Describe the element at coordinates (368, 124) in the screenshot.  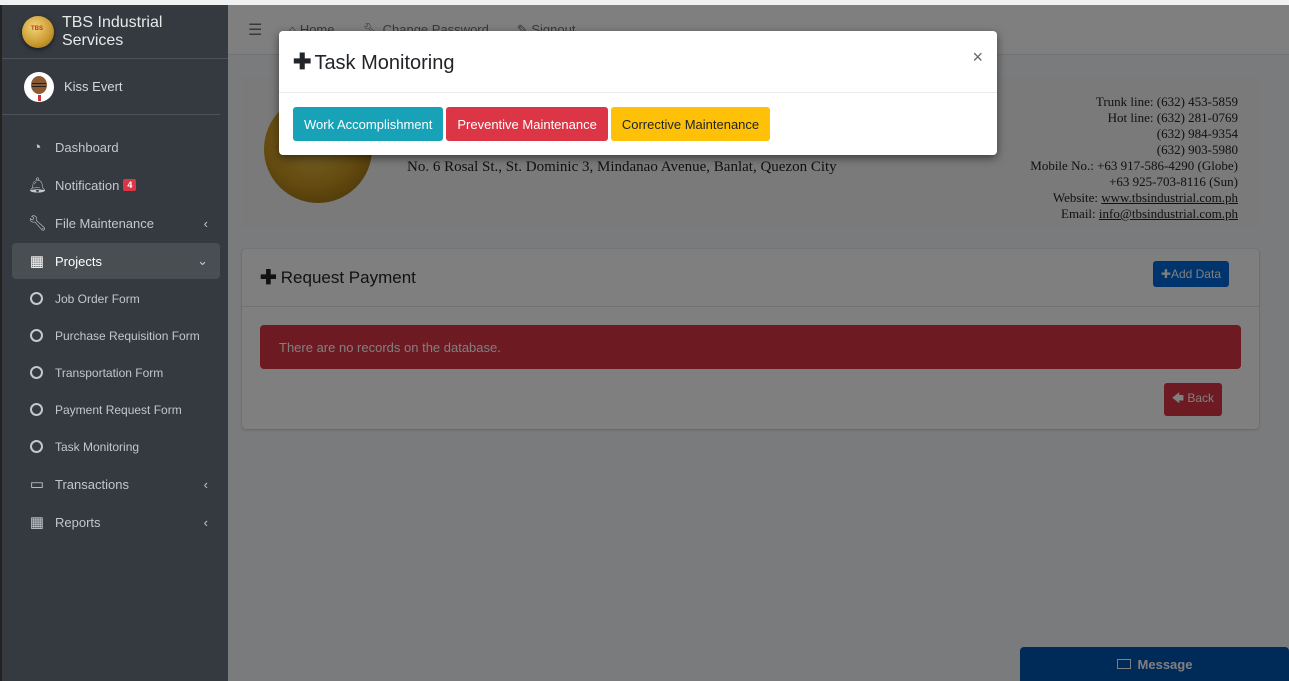
I see `work-accomplishment-button: Work Accomplishment` at that location.